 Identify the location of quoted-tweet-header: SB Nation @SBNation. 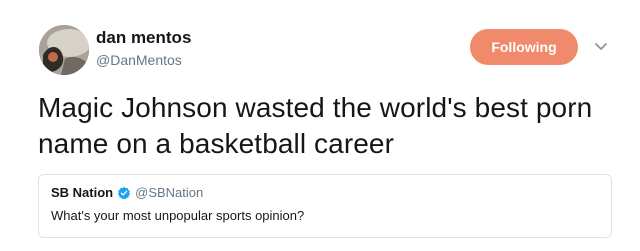
(325, 193).